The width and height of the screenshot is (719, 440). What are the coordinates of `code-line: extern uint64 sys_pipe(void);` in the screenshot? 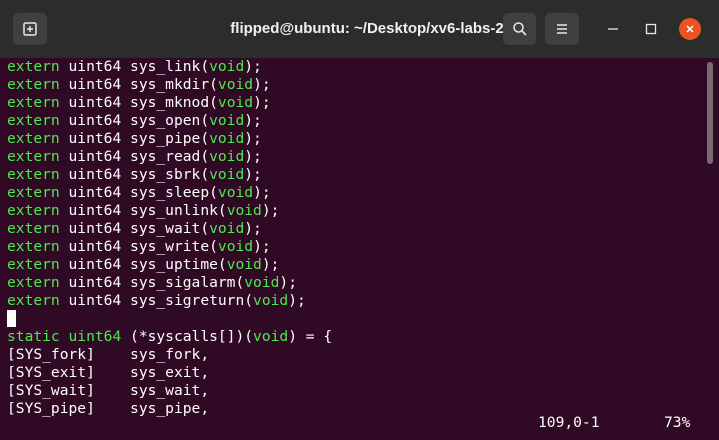 It's located at (134, 139).